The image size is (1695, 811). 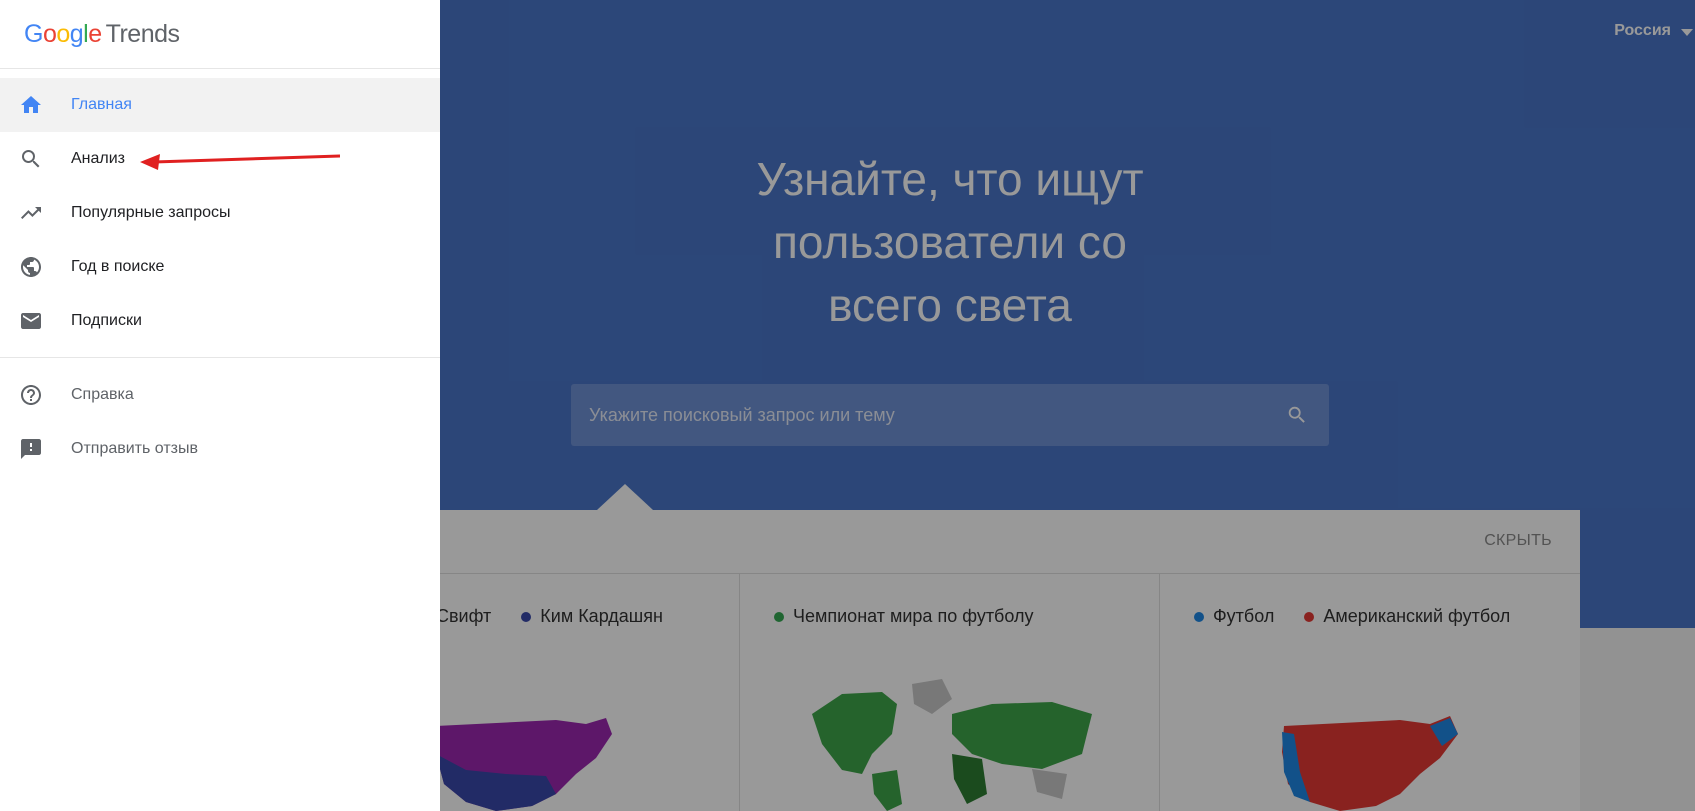 I want to click on logo-product: Trends, so click(x=142, y=33).